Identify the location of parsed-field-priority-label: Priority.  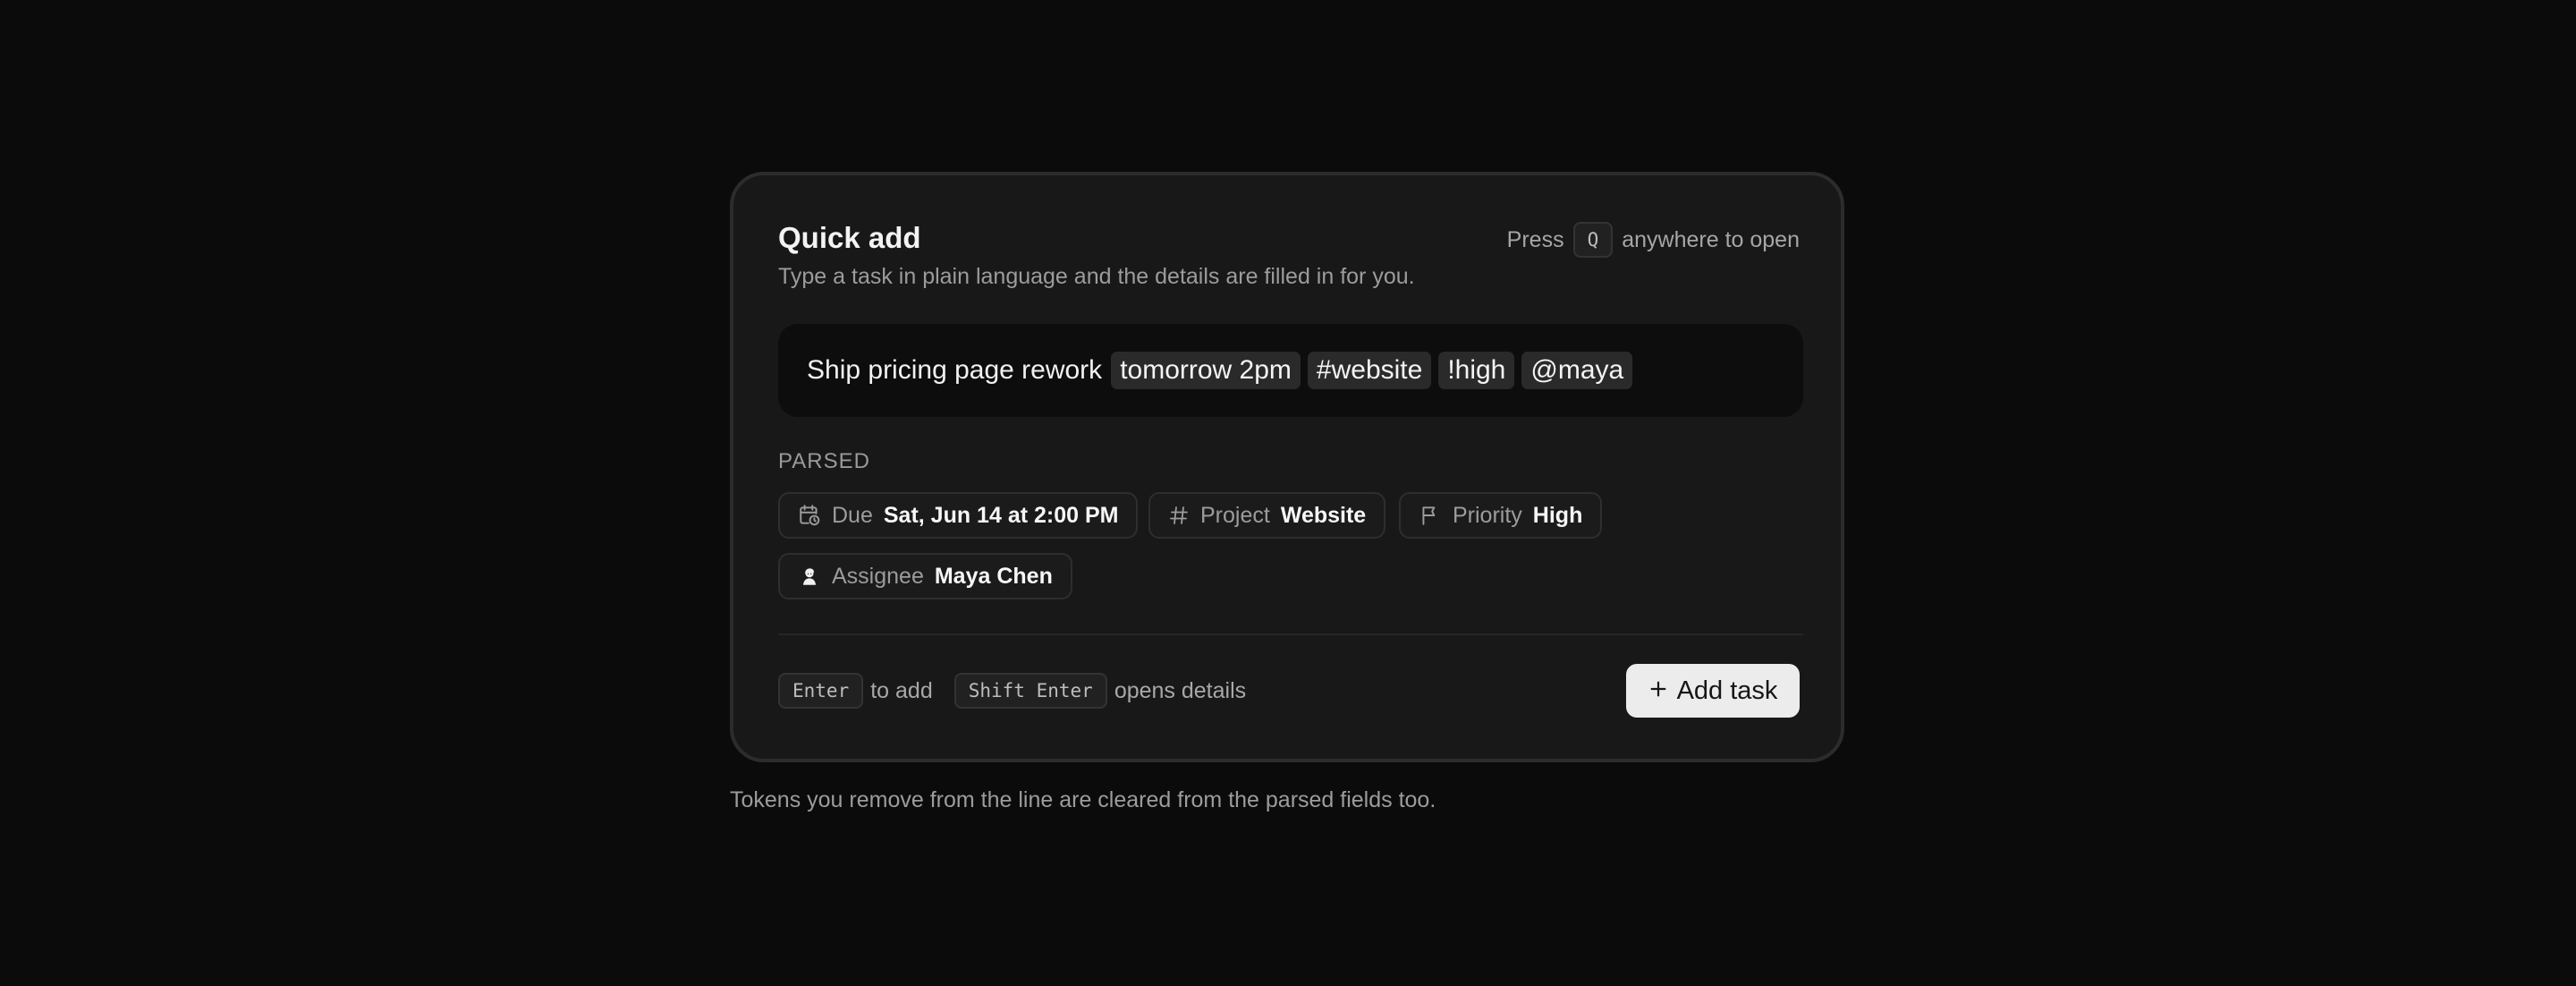
(1487, 515).